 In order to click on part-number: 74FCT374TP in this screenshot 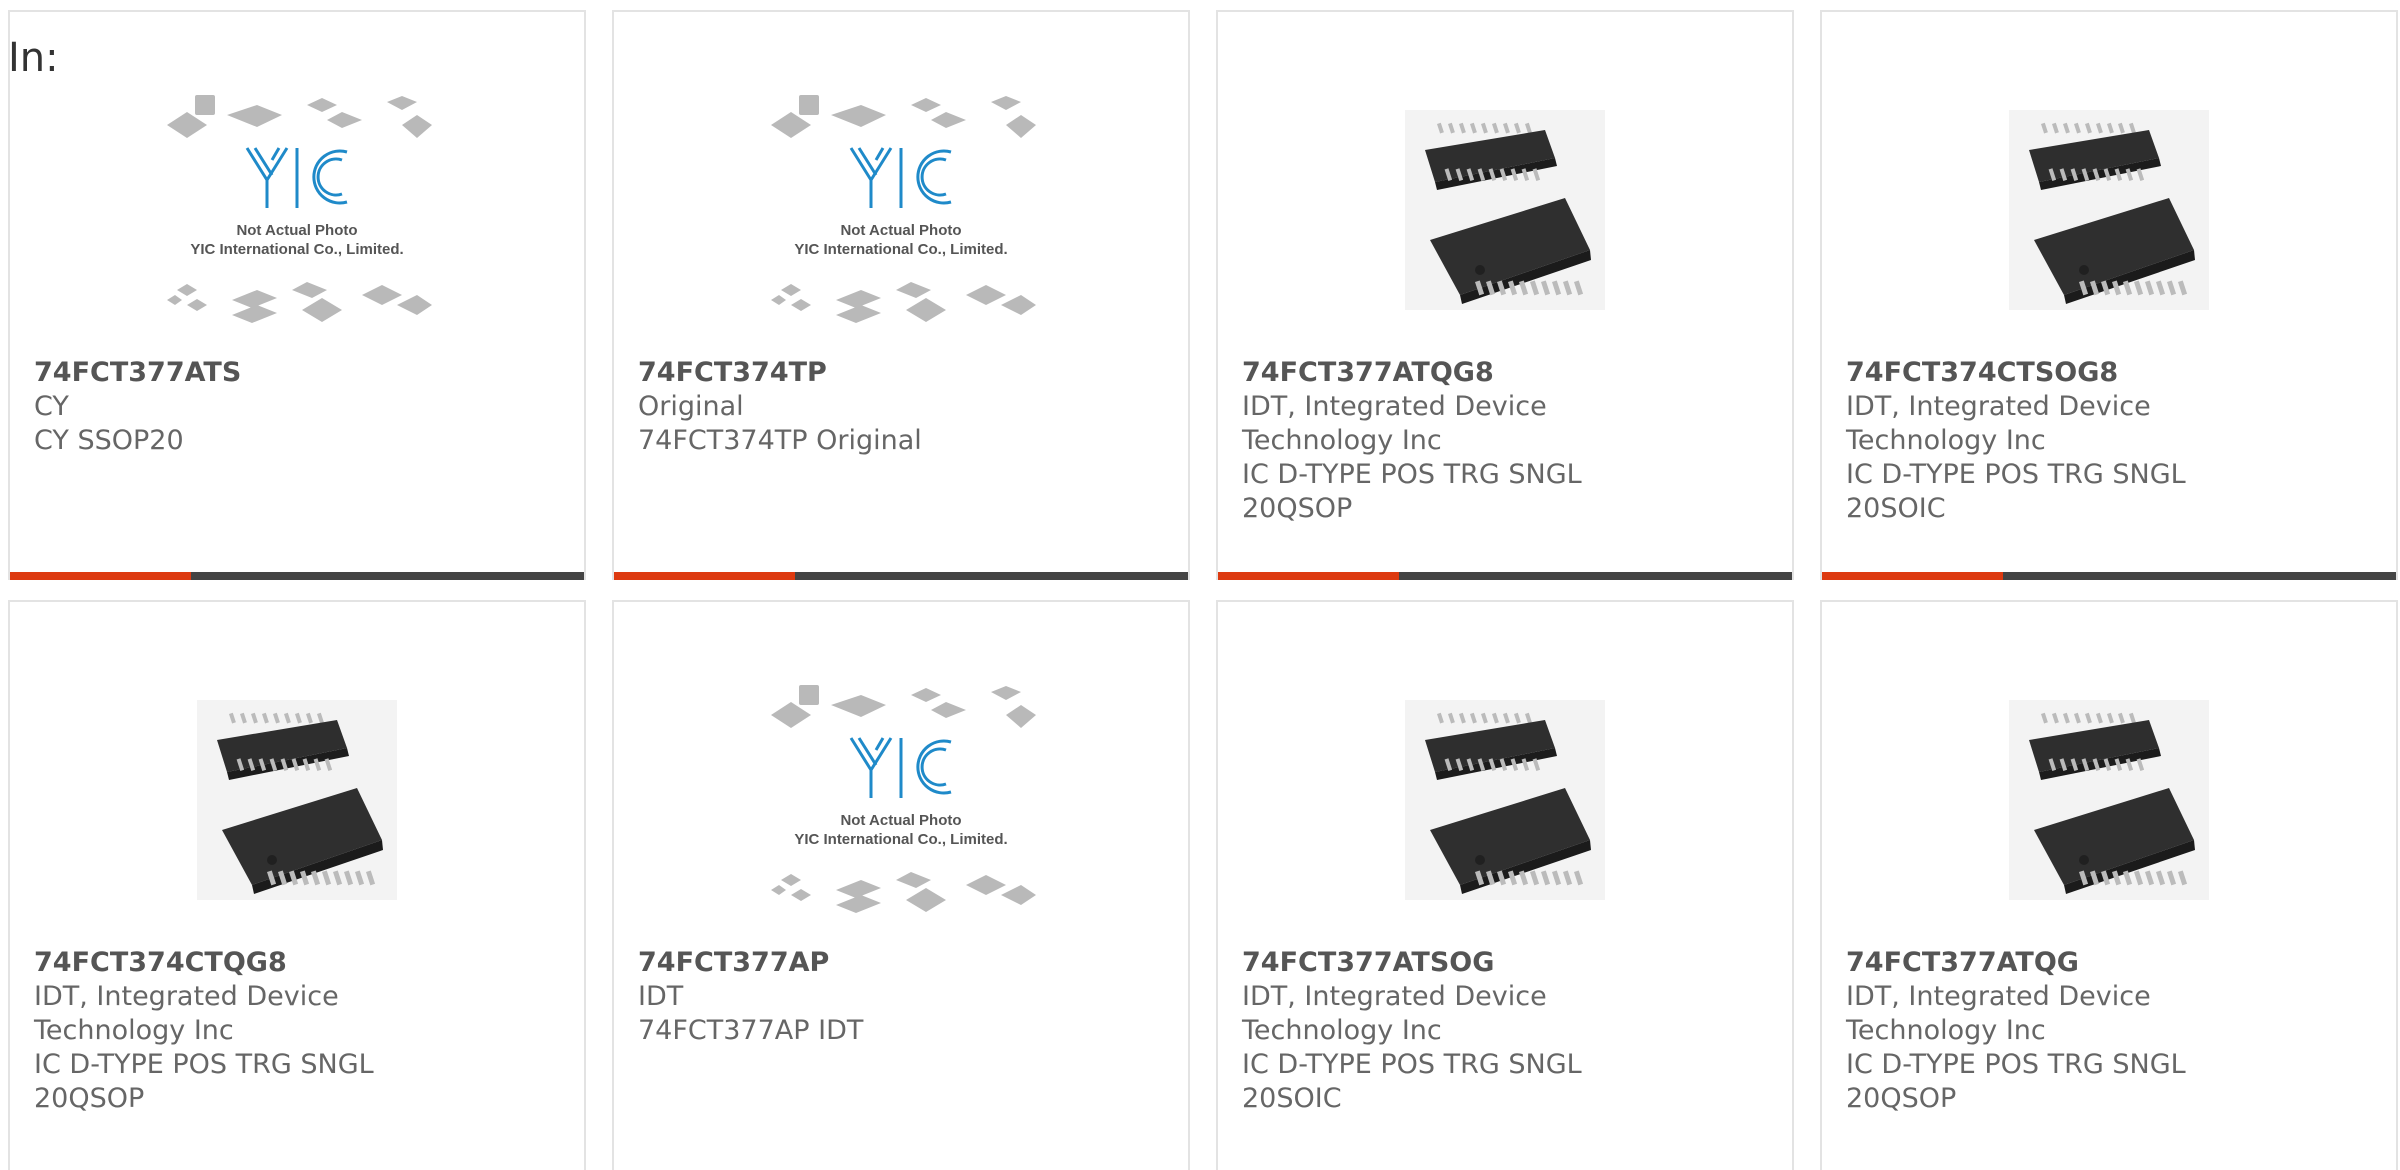, I will do `click(901, 373)`.